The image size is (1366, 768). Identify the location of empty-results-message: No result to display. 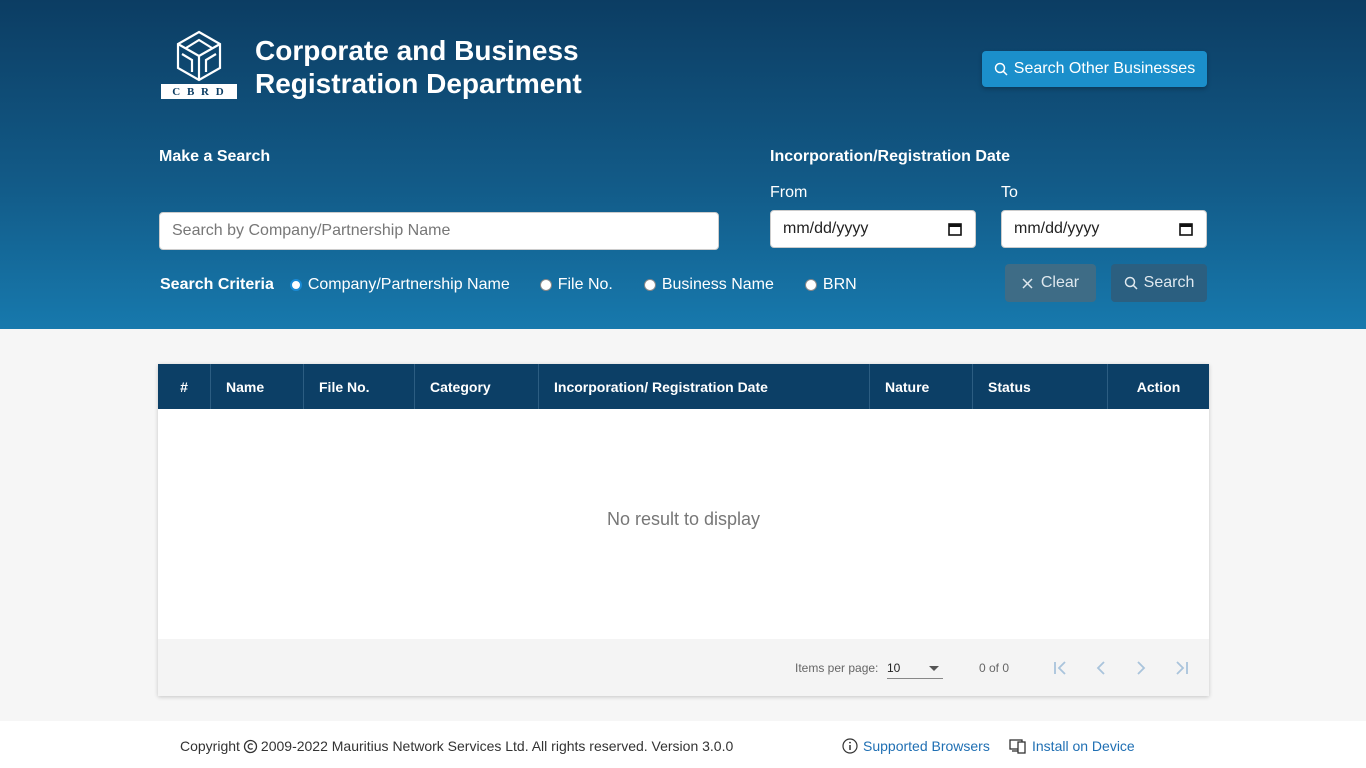
(683, 519).